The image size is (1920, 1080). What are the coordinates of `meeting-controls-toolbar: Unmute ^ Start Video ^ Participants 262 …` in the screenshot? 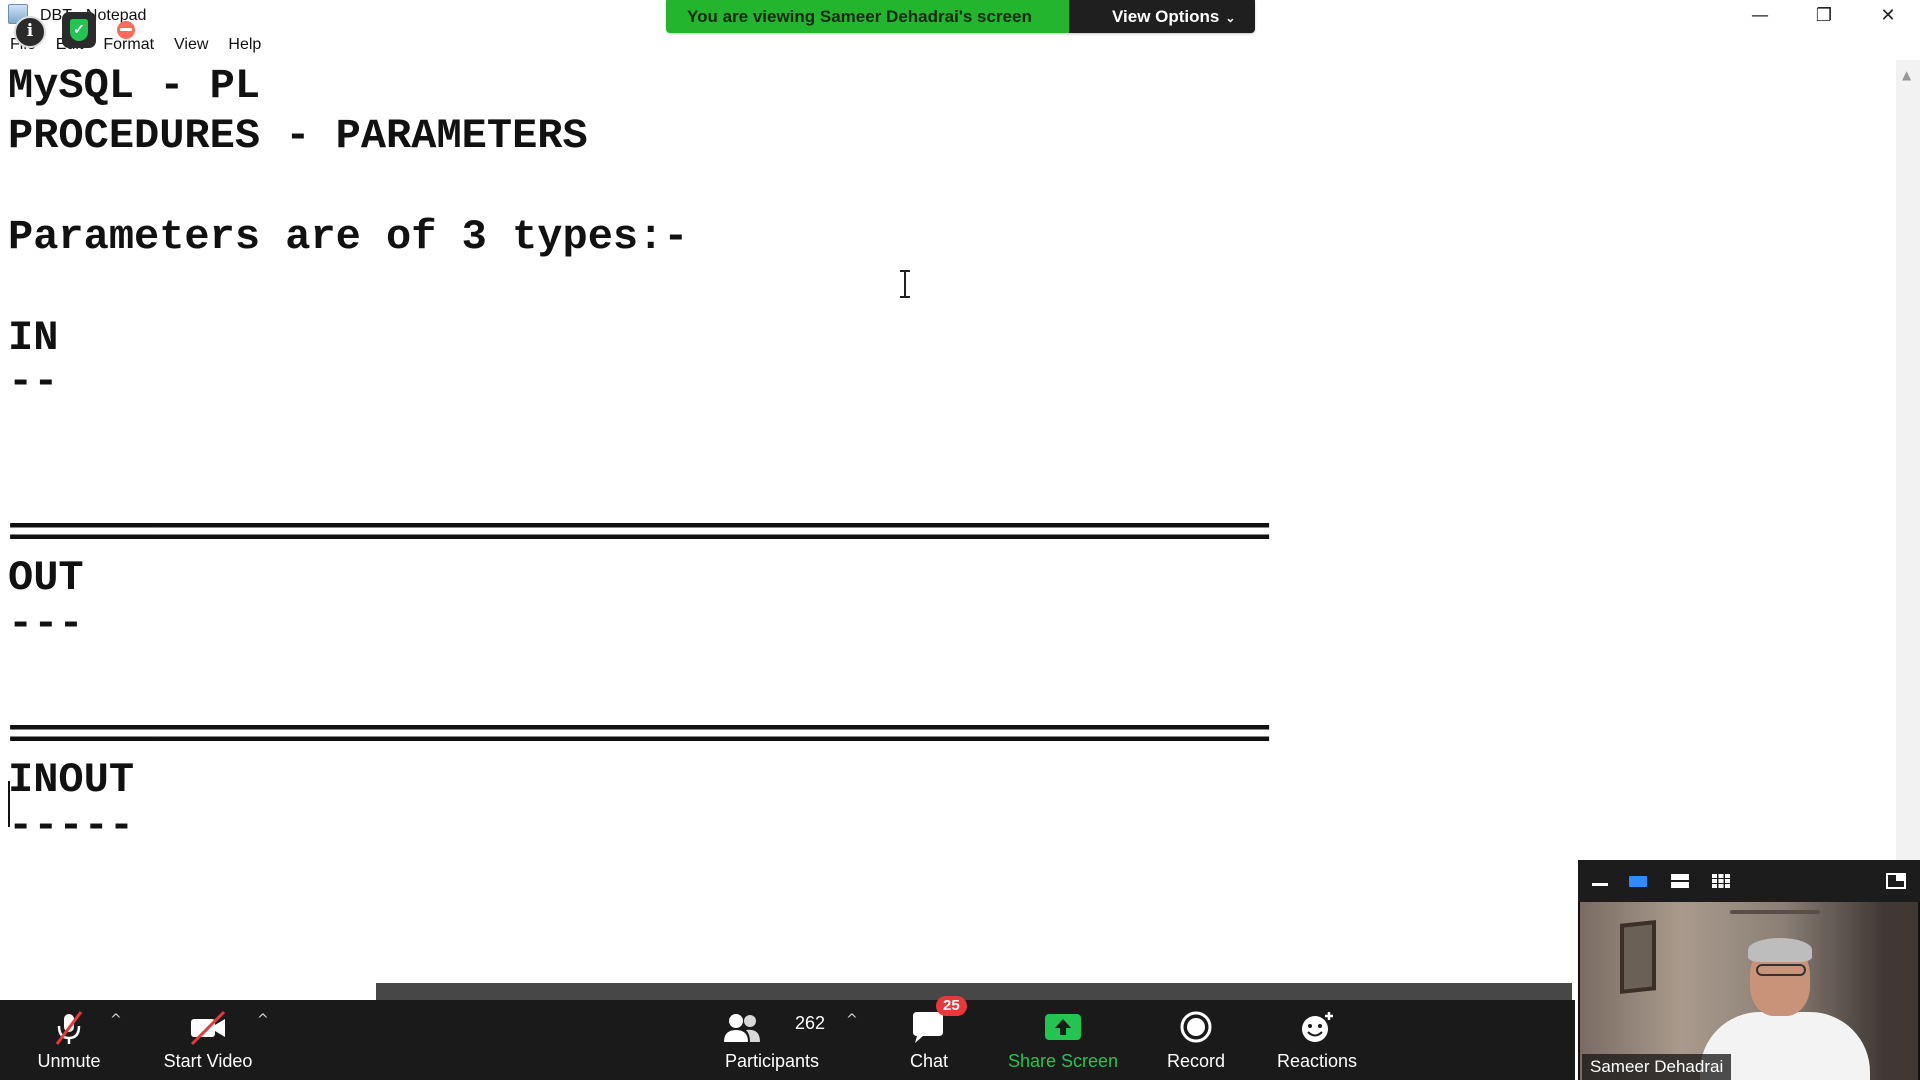 It's located at (787, 1038).